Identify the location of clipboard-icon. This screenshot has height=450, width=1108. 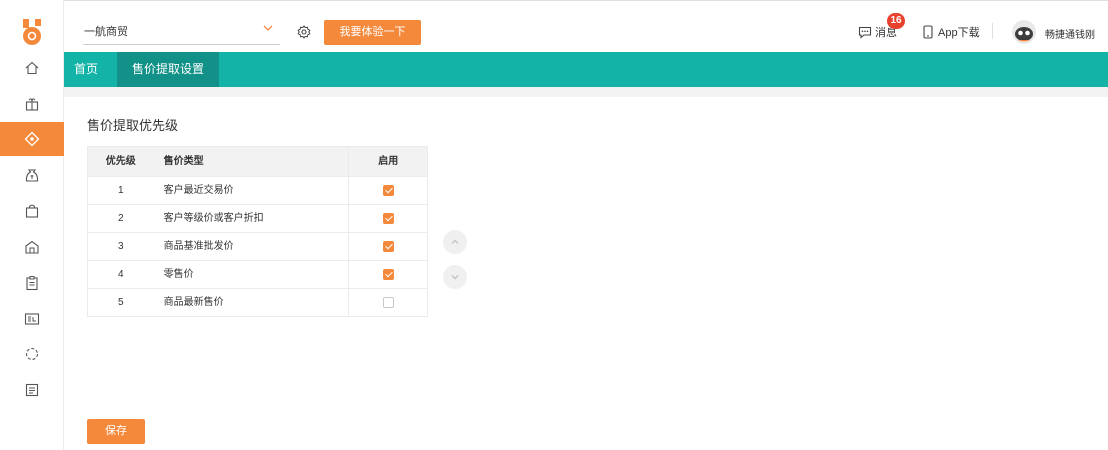
(32, 283).